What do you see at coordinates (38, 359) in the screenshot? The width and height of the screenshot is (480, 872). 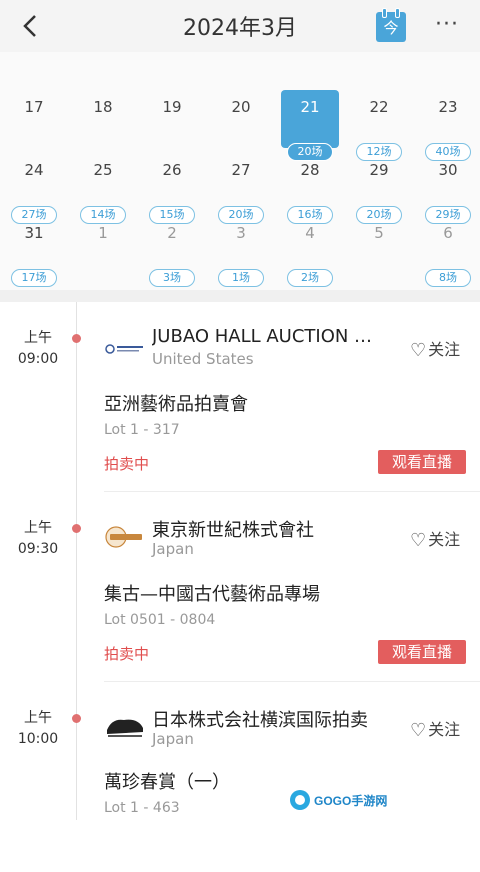 I see `event-time: 09:00` at bounding box center [38, 359].